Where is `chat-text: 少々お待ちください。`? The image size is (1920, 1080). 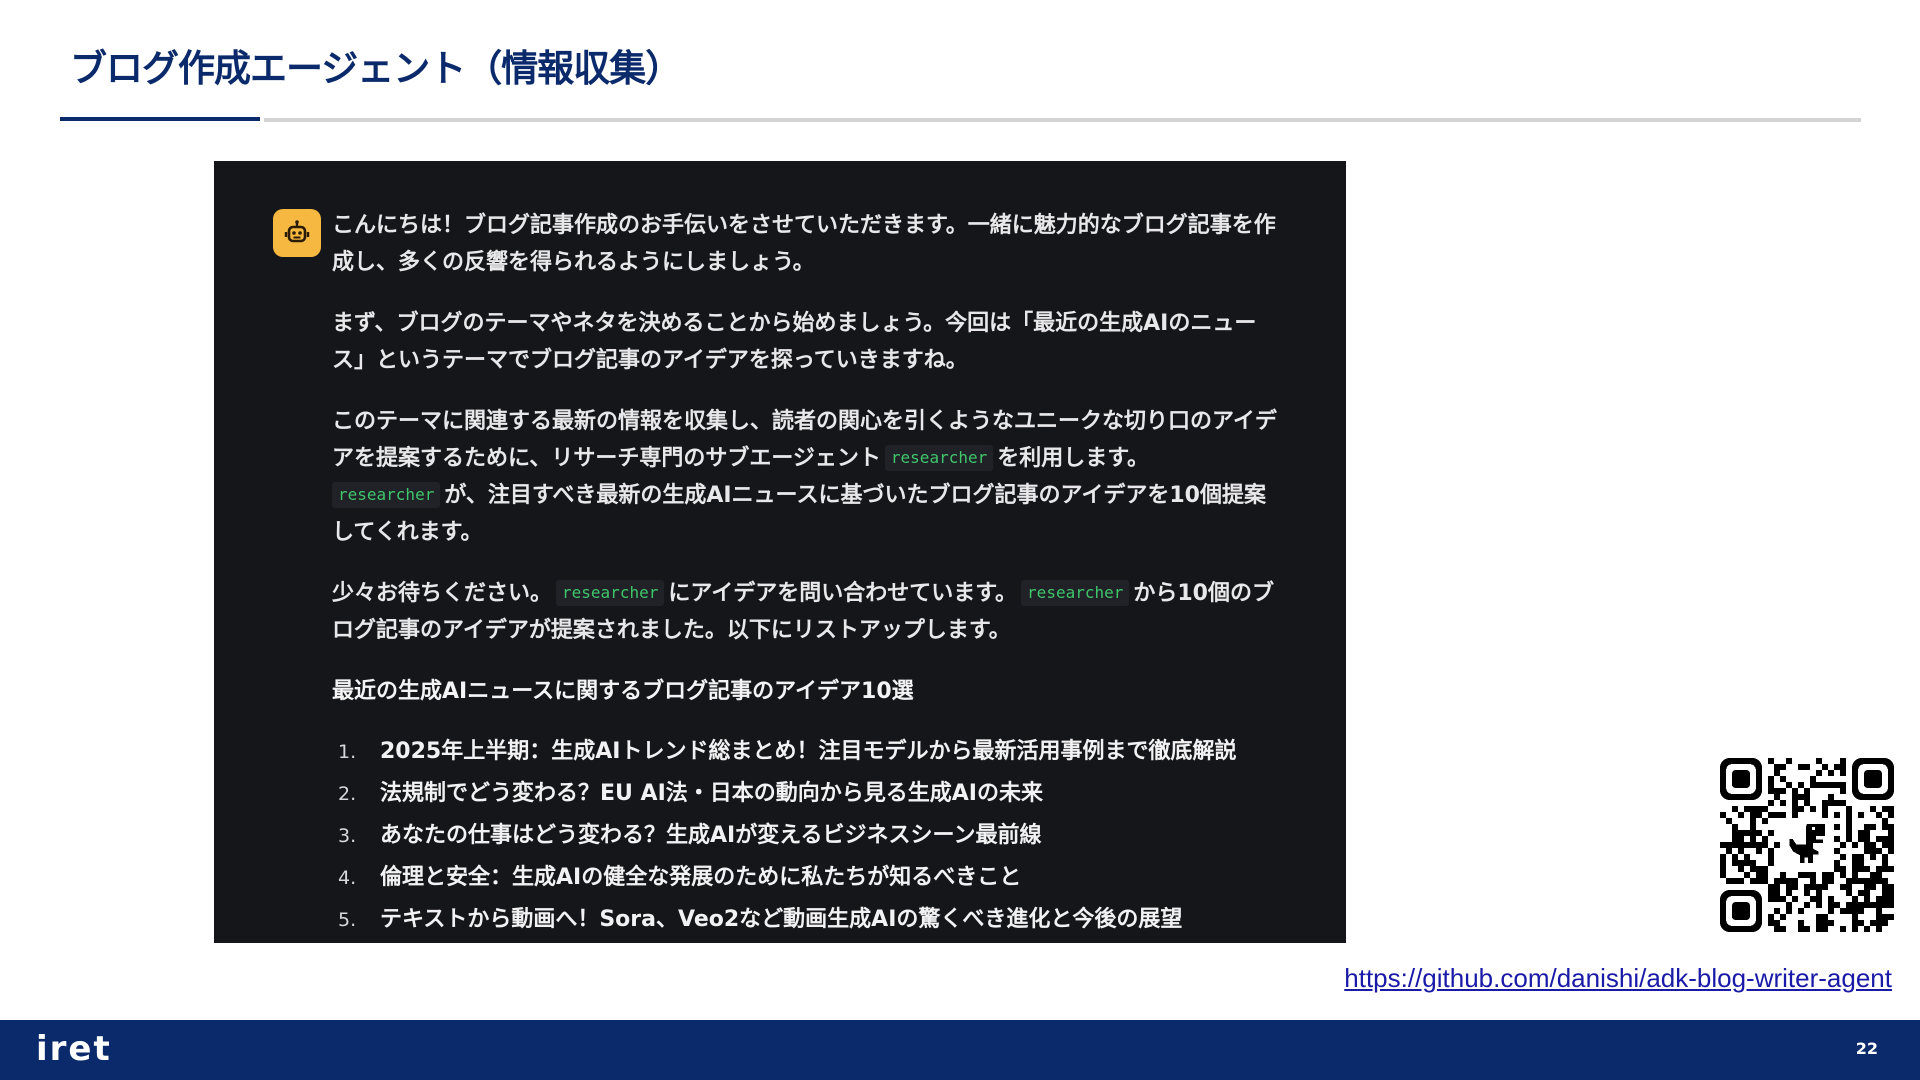
chat-text: 少々お待ちください。 is located at coordinates (442, 593).